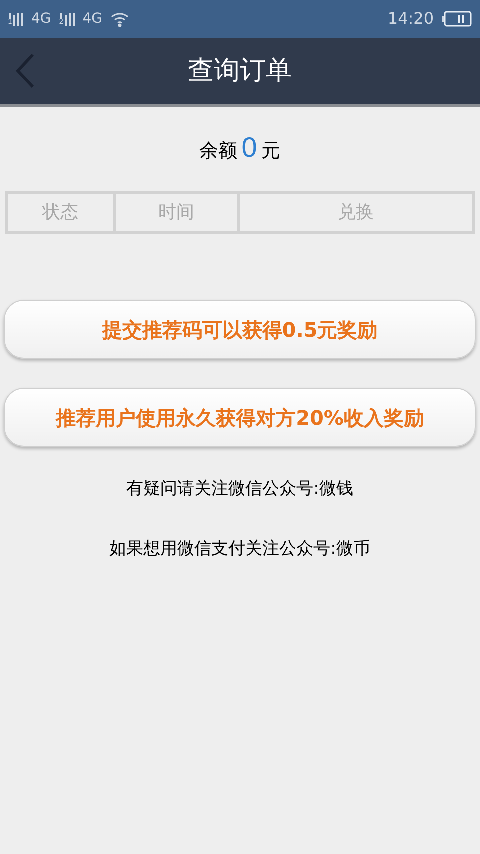 Image resolution: width=480 pixels, height=854 pixels. I want to click on reward-button: 推荐用户使用永久获得对方20%收入奖励, so click(240, 417).